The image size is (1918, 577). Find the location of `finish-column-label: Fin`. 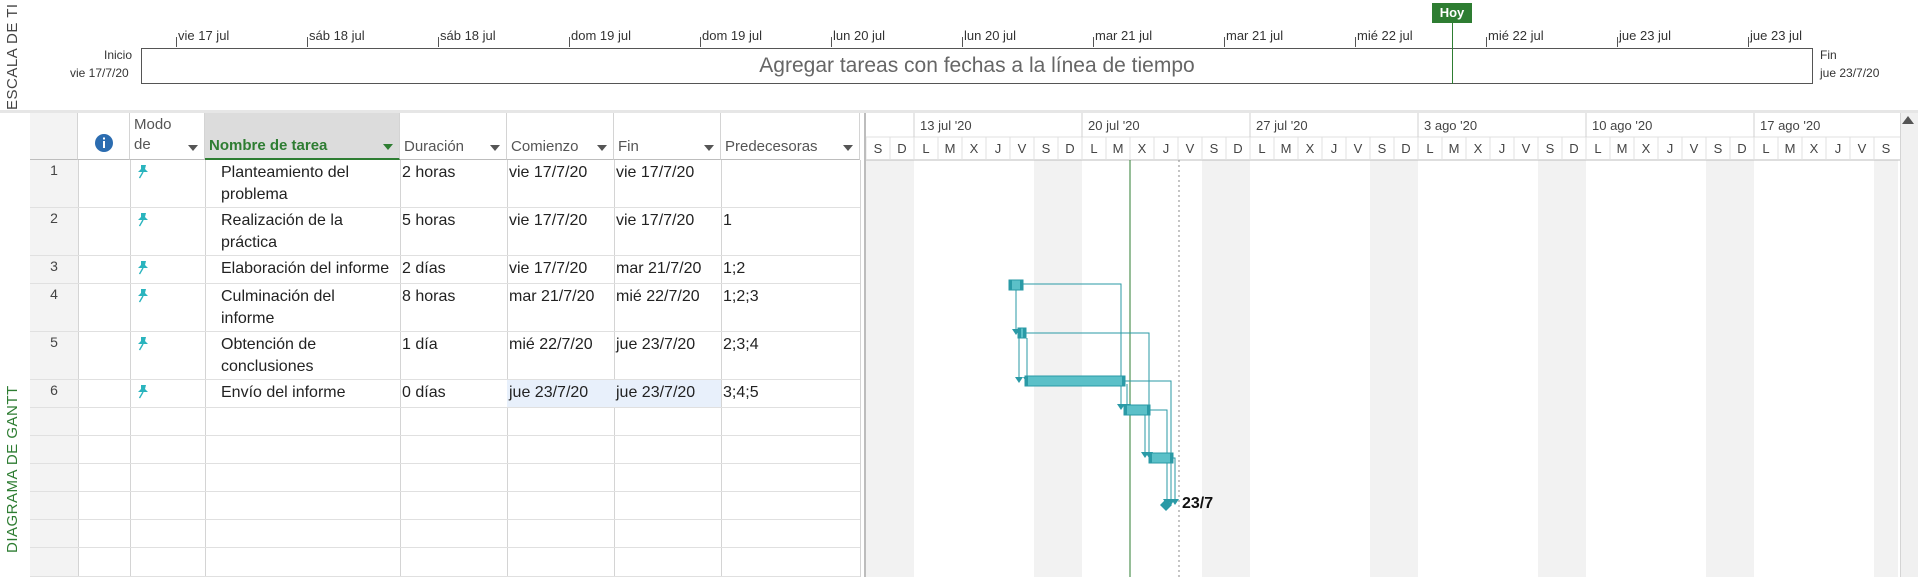

finish-column-label: Fin is located at coordinates (628, 146).